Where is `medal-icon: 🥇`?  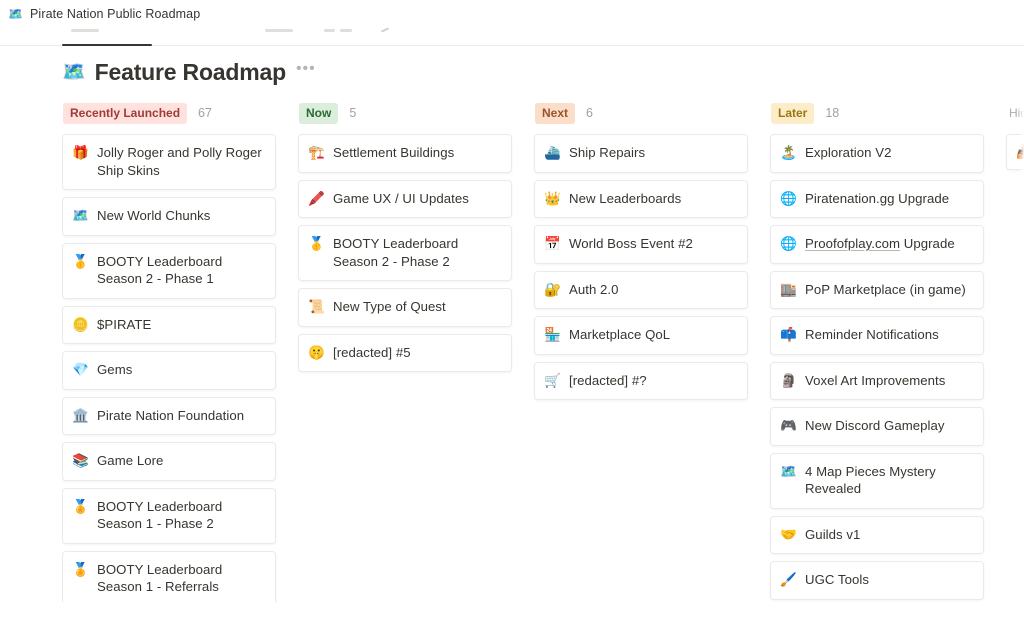
medal-icon: 🥇 is located at coordinates (316, 243).